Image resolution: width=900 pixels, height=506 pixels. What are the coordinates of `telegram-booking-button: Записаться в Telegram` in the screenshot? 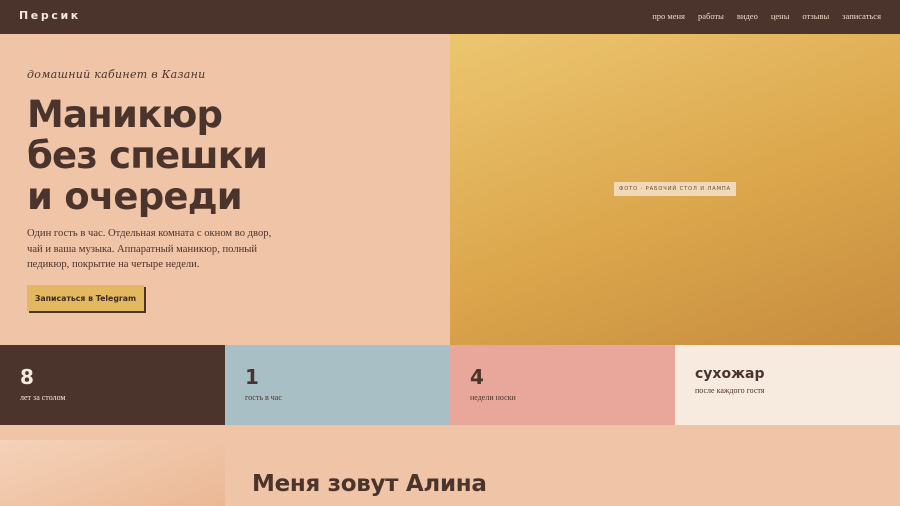 It's located at (85, 298).